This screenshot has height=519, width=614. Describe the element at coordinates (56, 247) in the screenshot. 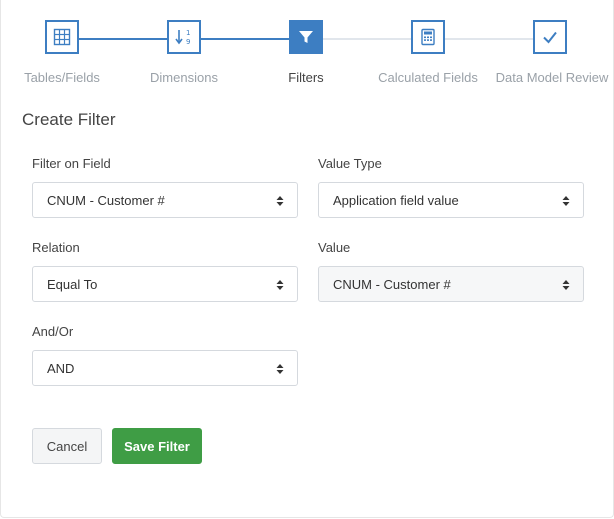

I see `relation-label: Relation` at that location.